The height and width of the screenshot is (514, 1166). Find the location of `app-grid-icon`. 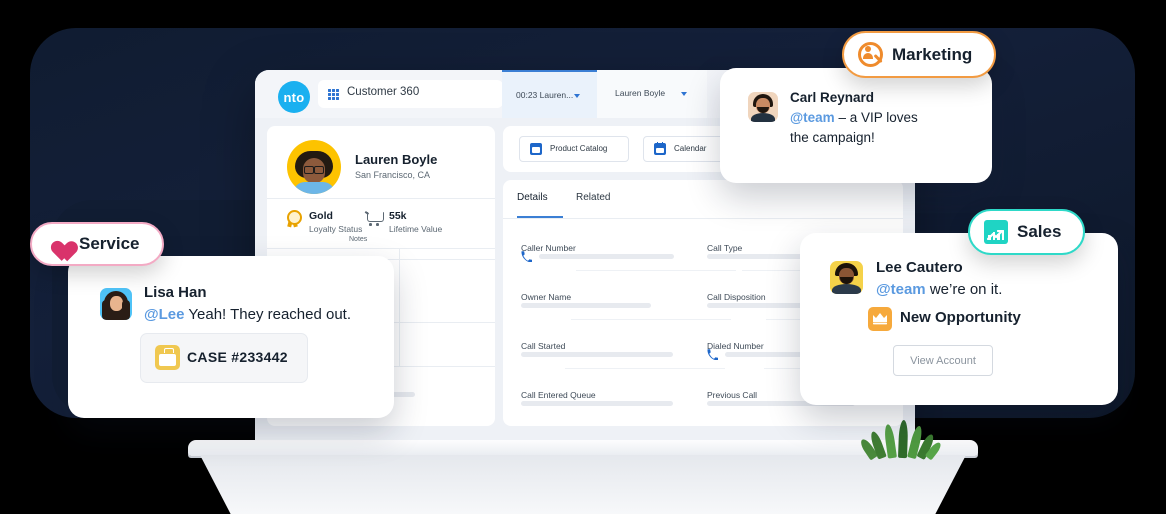

app-grid-icon is located at coordinates (333, 94).